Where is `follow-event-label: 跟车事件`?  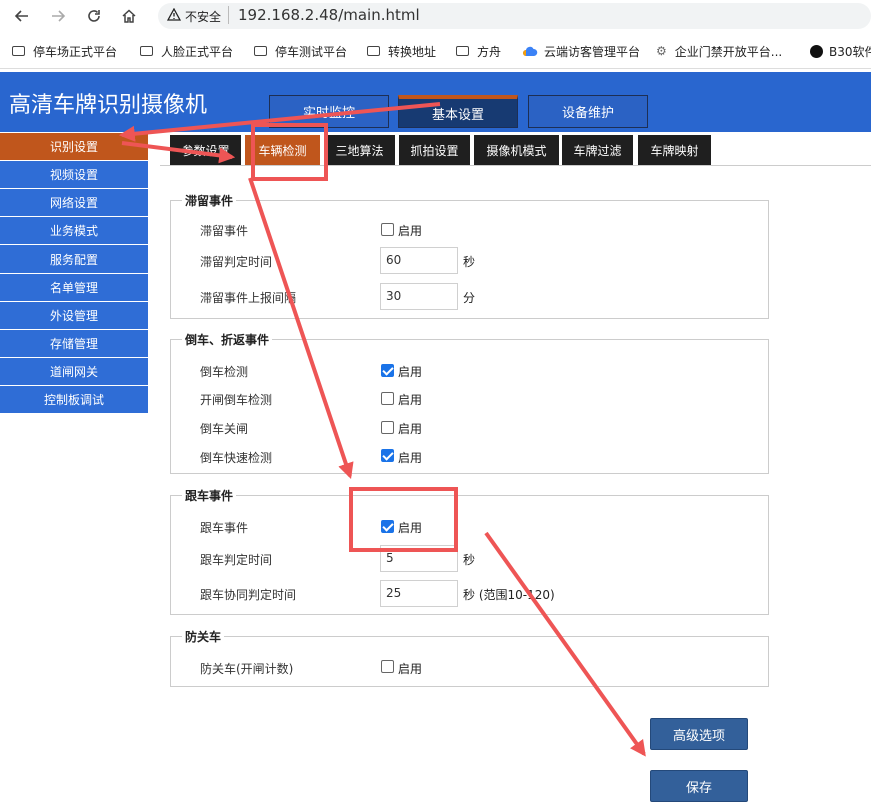 follow-event-label: 跟车事件 is located at coordinates (224, 528).